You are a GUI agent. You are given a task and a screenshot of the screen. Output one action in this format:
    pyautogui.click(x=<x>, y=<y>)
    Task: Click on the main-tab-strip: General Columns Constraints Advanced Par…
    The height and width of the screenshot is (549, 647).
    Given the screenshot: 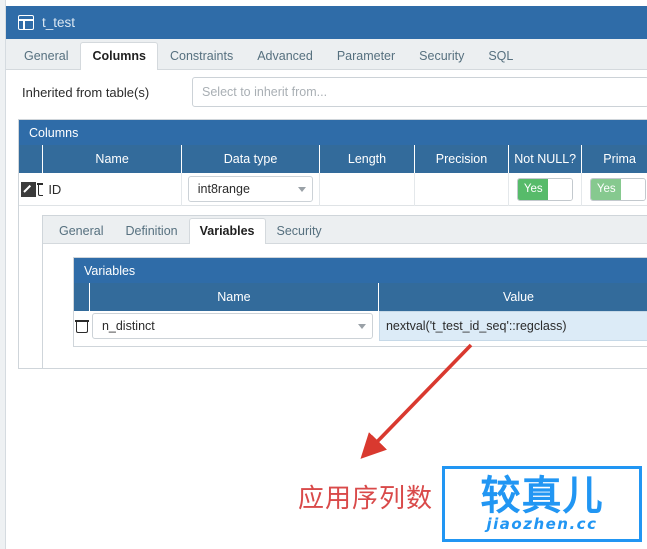 What is the action you would take?
    pyautogui.click(x=326, y=54)
    